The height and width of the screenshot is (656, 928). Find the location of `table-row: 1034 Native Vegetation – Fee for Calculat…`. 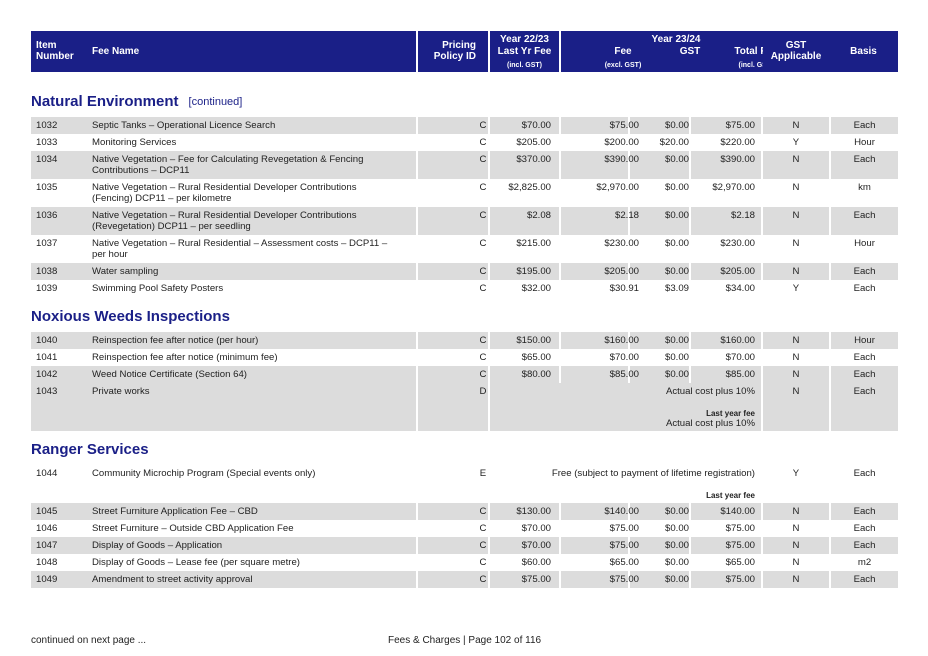

table-row: 1034 Native Vegetation – Fee for Calculat… is located at coordinates (464, 165).